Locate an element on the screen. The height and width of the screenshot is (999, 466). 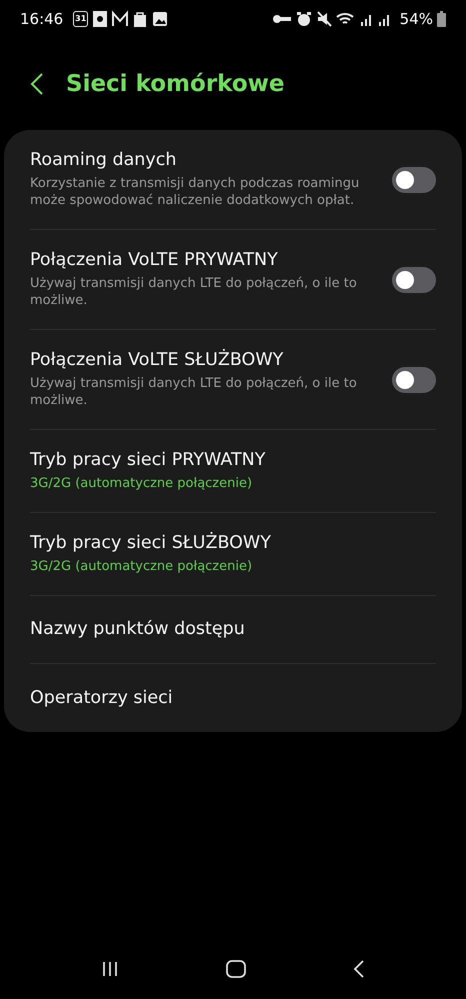
mute-icon is located at coordinates (324, 19).